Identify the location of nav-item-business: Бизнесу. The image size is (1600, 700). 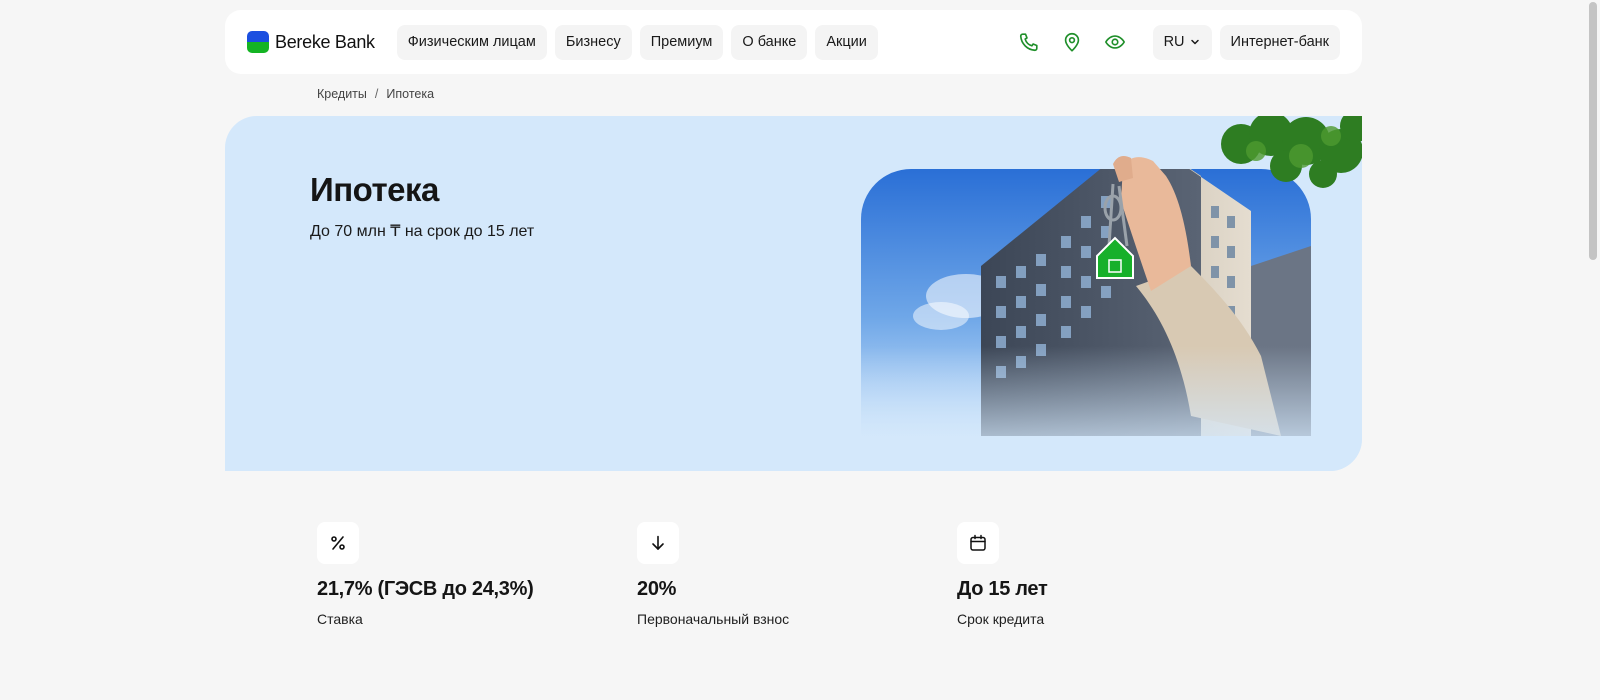
(593, 42).